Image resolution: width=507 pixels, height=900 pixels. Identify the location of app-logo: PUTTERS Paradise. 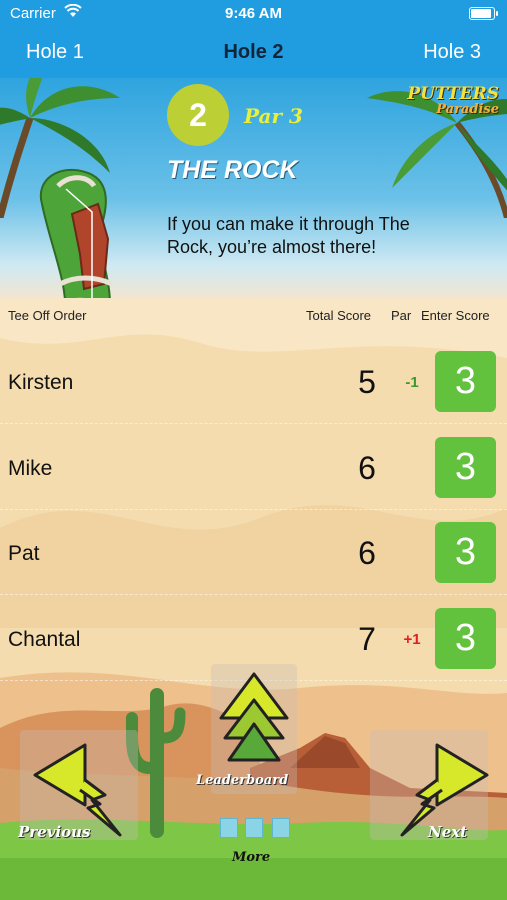
(453, 102).